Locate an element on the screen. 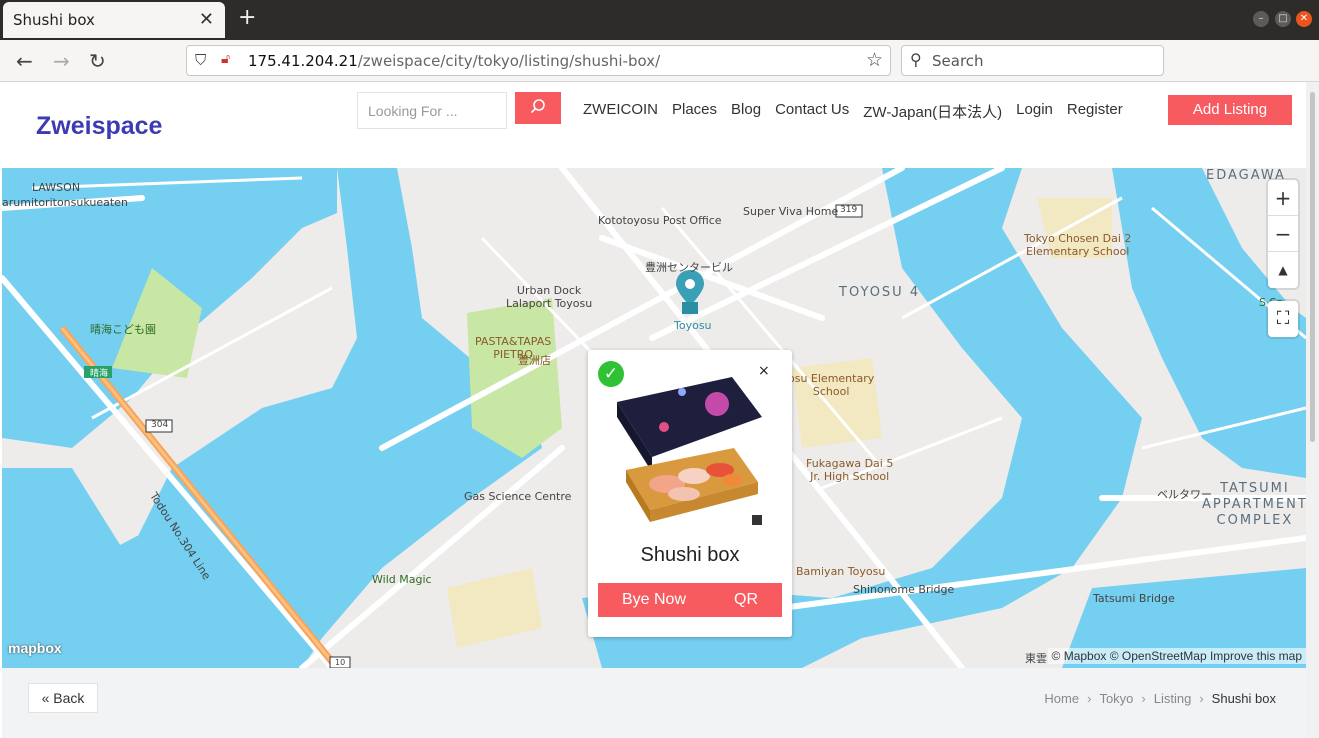  map-label-route-304: 304 is located at coordinates (160, 425).